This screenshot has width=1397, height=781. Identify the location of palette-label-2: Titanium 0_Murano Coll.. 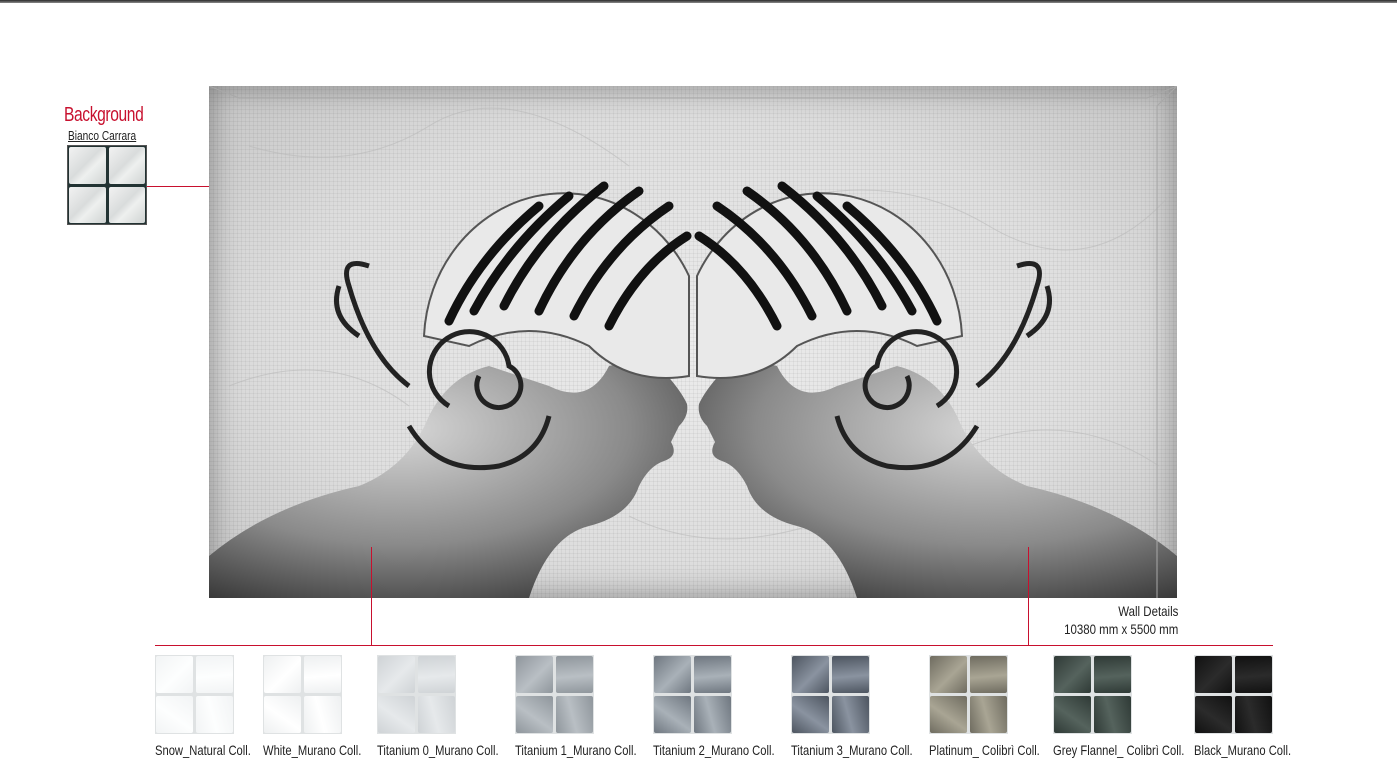
(438, 750).